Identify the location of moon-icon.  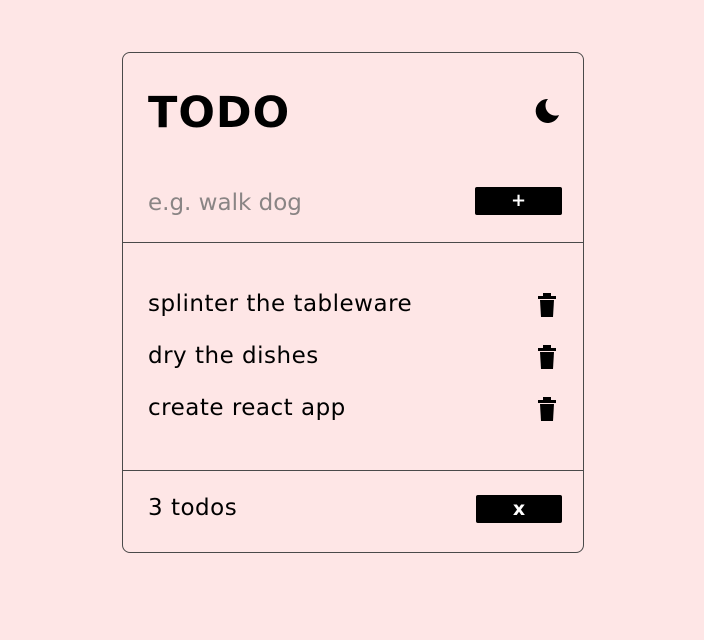
(547, 111).